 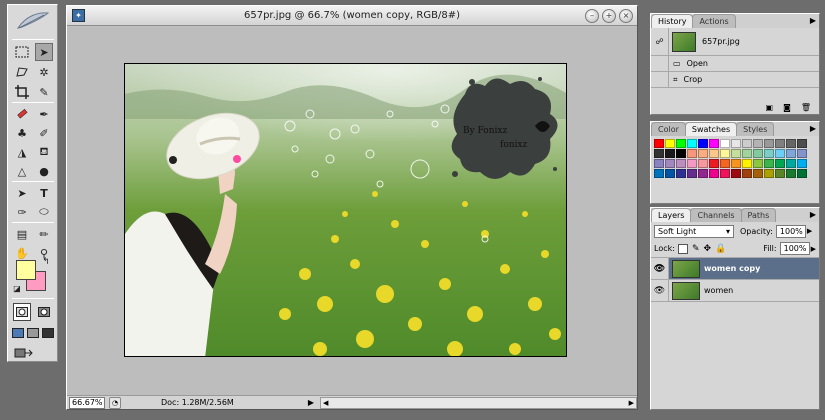 I want to click on history-state-open: Open, so click(x=697, y=63).